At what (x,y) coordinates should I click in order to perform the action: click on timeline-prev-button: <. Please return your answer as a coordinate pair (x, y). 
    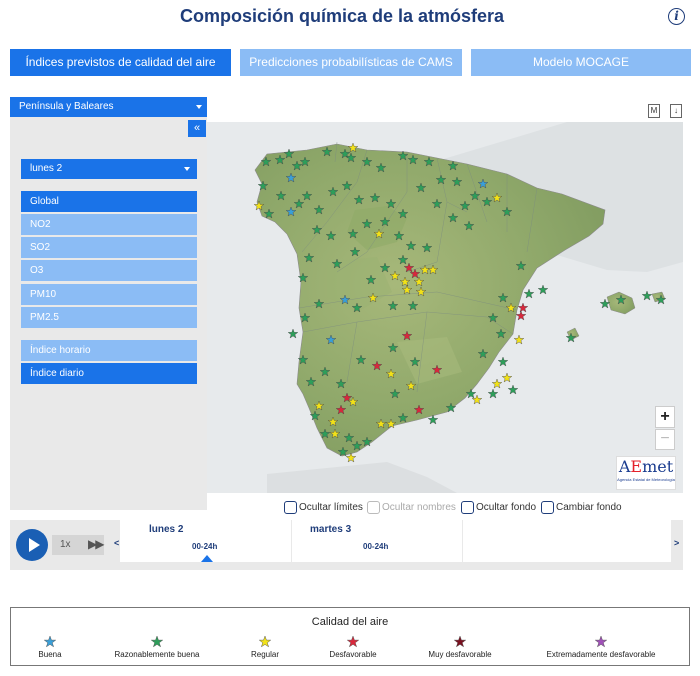
    Looking at the image, I should click on (116, 543).